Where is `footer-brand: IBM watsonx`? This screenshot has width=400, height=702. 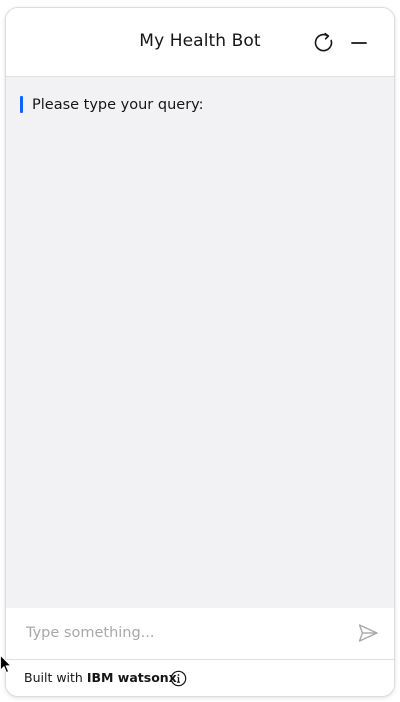
footer-brand: IBM watsonx is located at coordinates (131, 677).